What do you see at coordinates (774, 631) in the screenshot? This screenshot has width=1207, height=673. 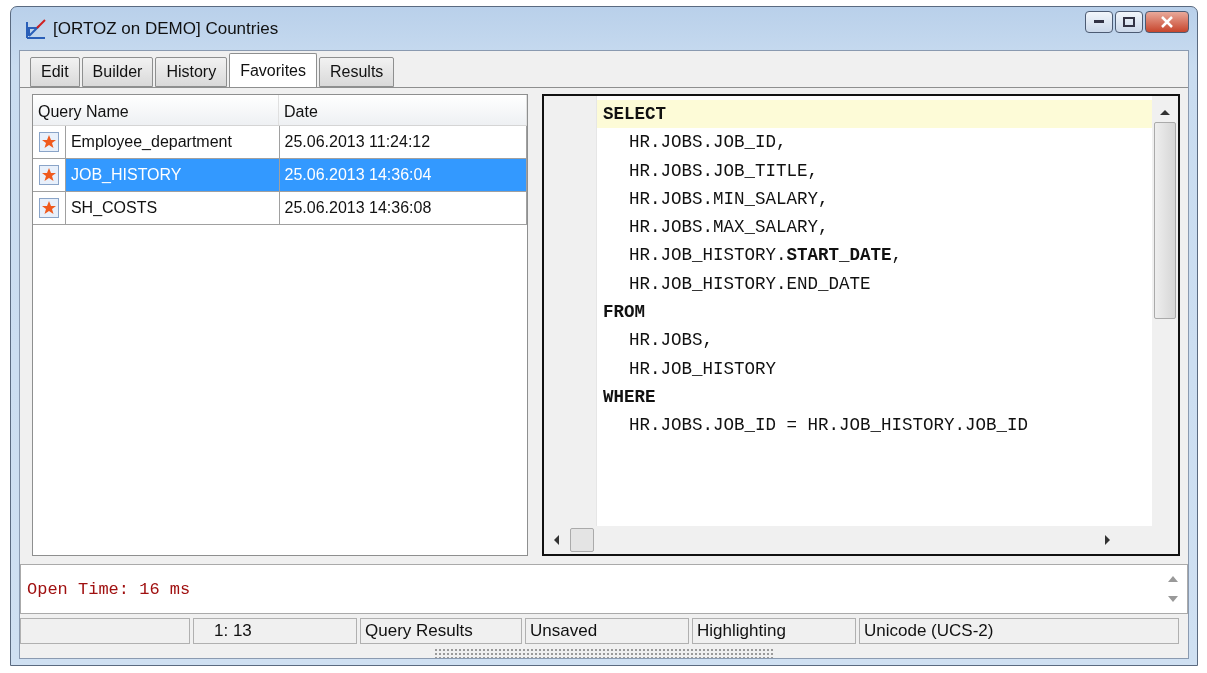 I see `status-panel: Highlighting` at bounding box center [774, 631].